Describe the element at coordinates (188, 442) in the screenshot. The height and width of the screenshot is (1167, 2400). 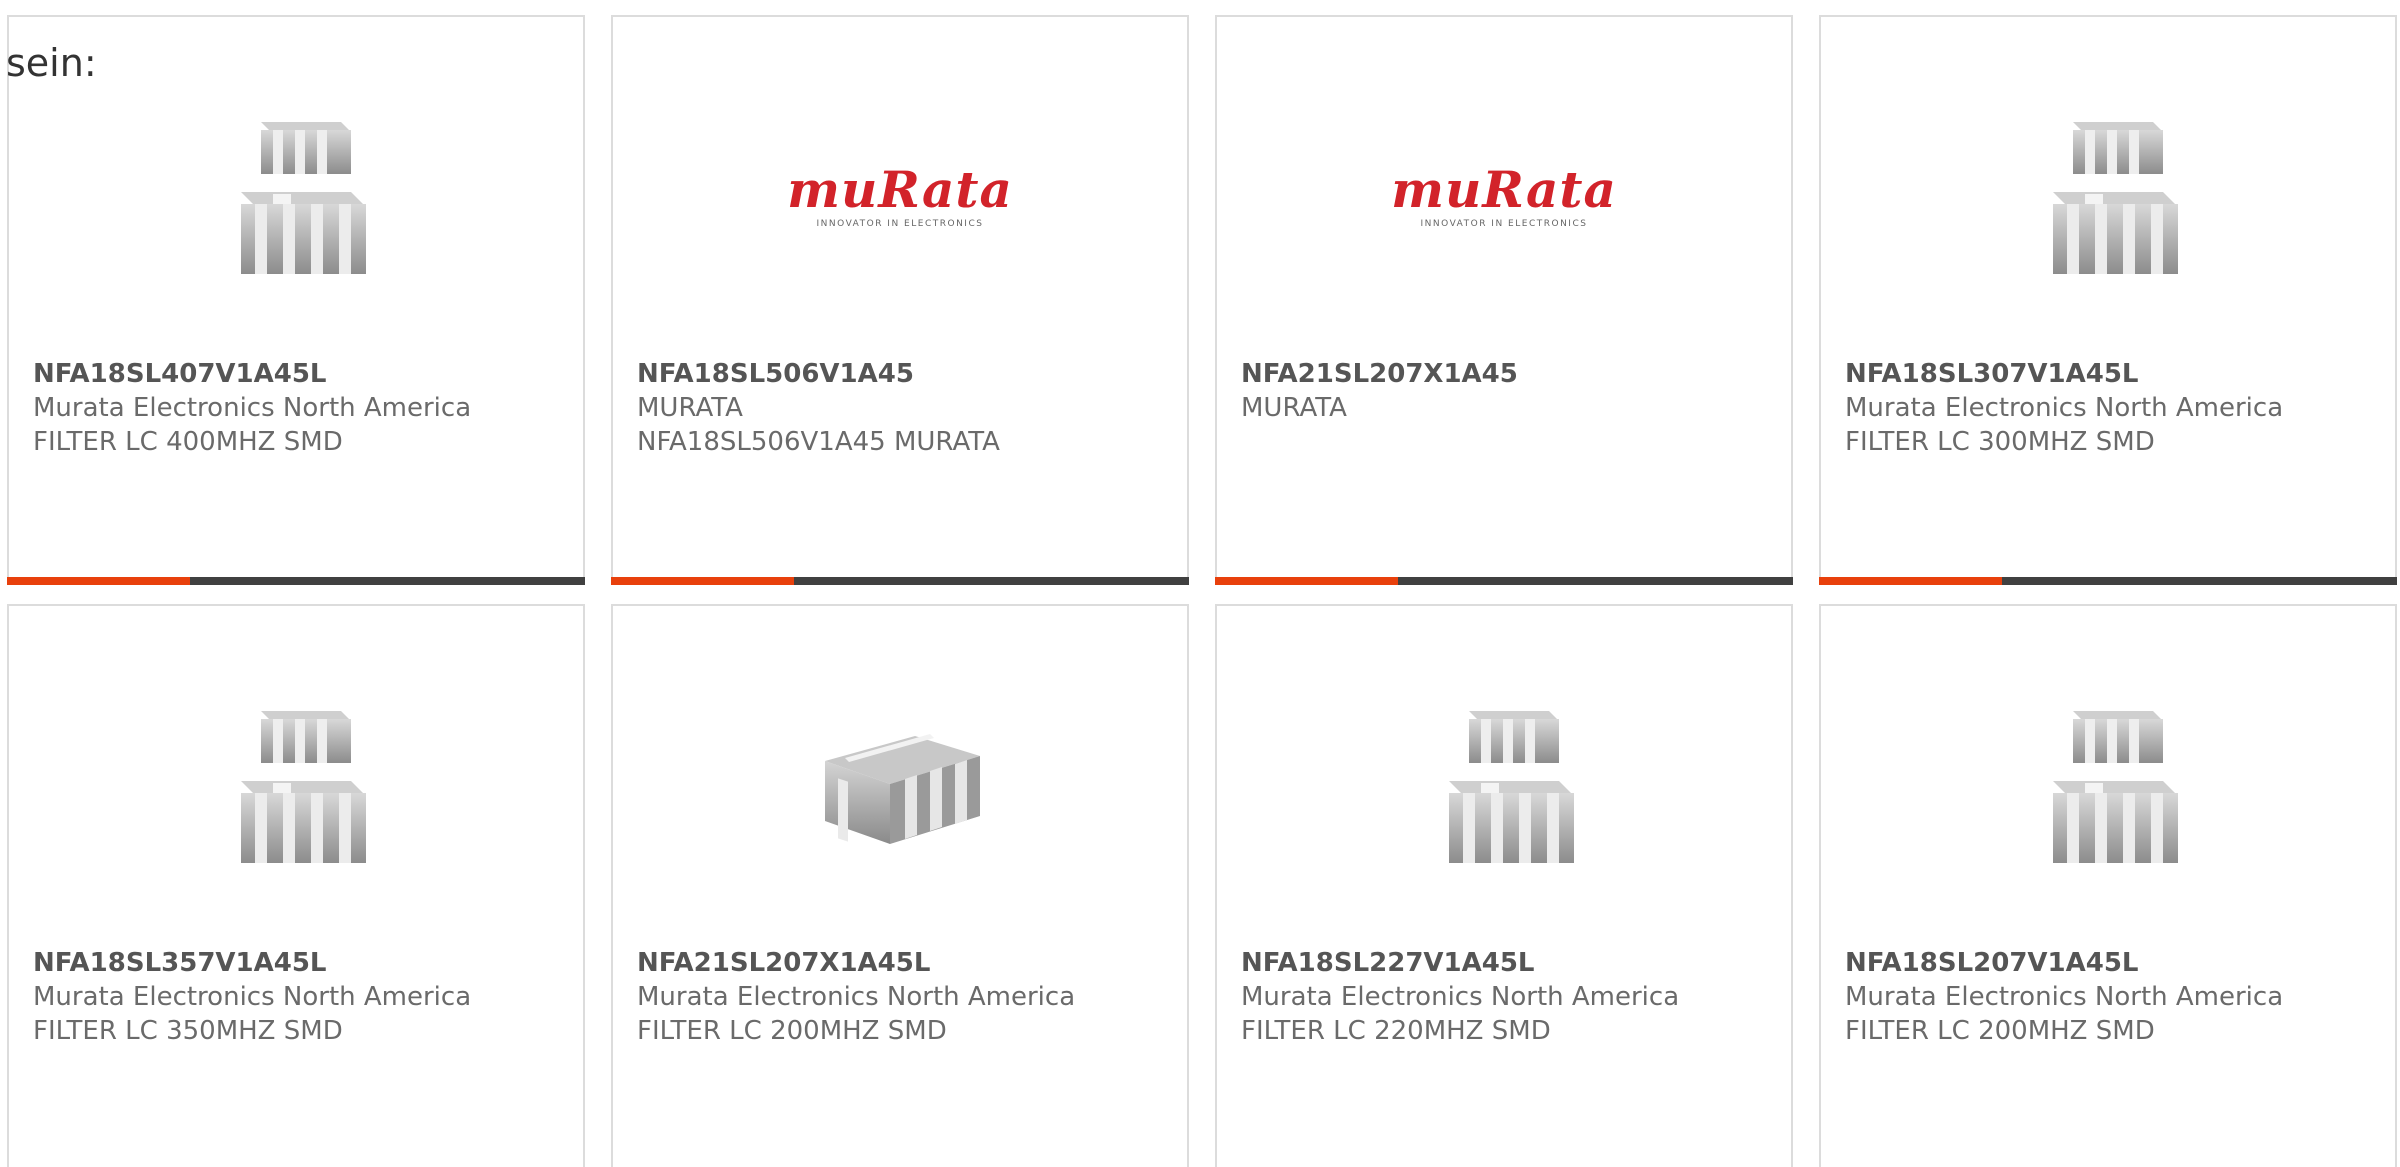
I see `description: FILTER LC 400MHZ SMD` at that location.